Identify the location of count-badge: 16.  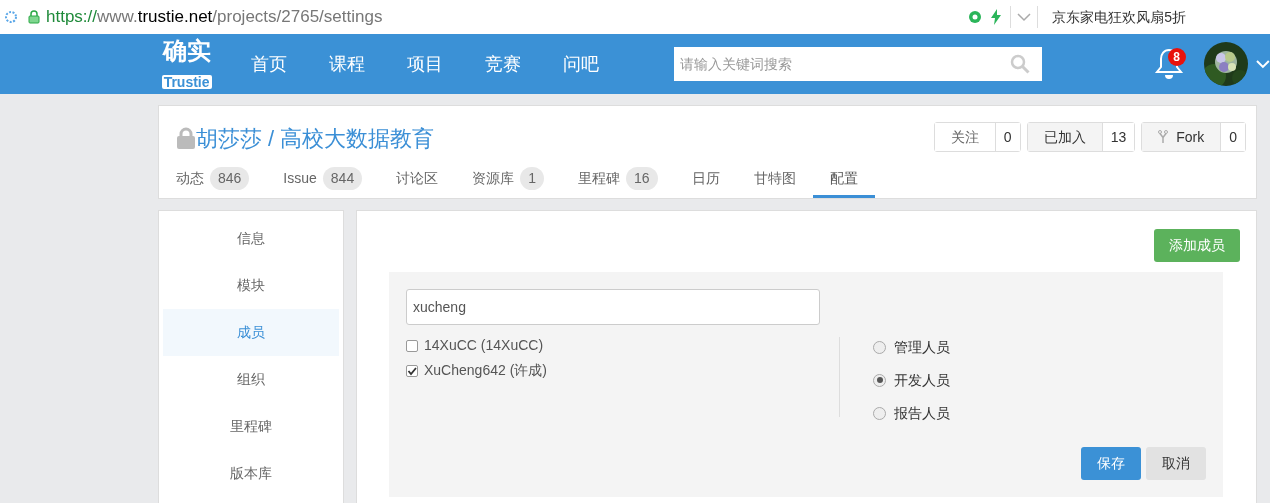
(642, 178).